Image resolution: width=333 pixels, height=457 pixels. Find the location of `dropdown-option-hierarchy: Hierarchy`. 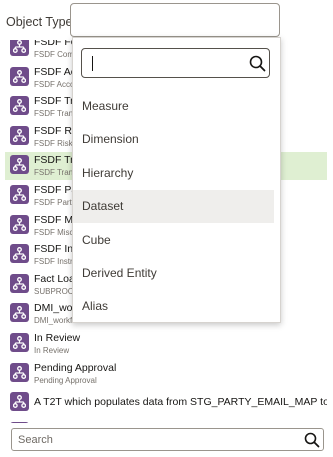

dropdown-option-hierarchy: Hierarchy is located at coordinates (173, 173).